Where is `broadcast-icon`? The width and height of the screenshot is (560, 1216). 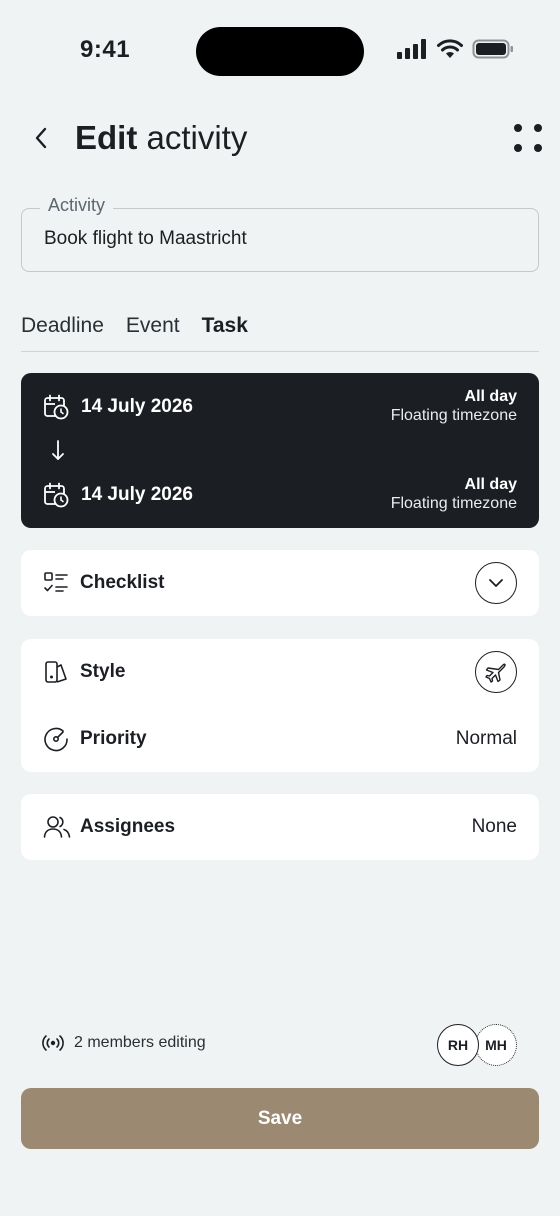
broadcast-icon is located at coordinates (53, 1043).